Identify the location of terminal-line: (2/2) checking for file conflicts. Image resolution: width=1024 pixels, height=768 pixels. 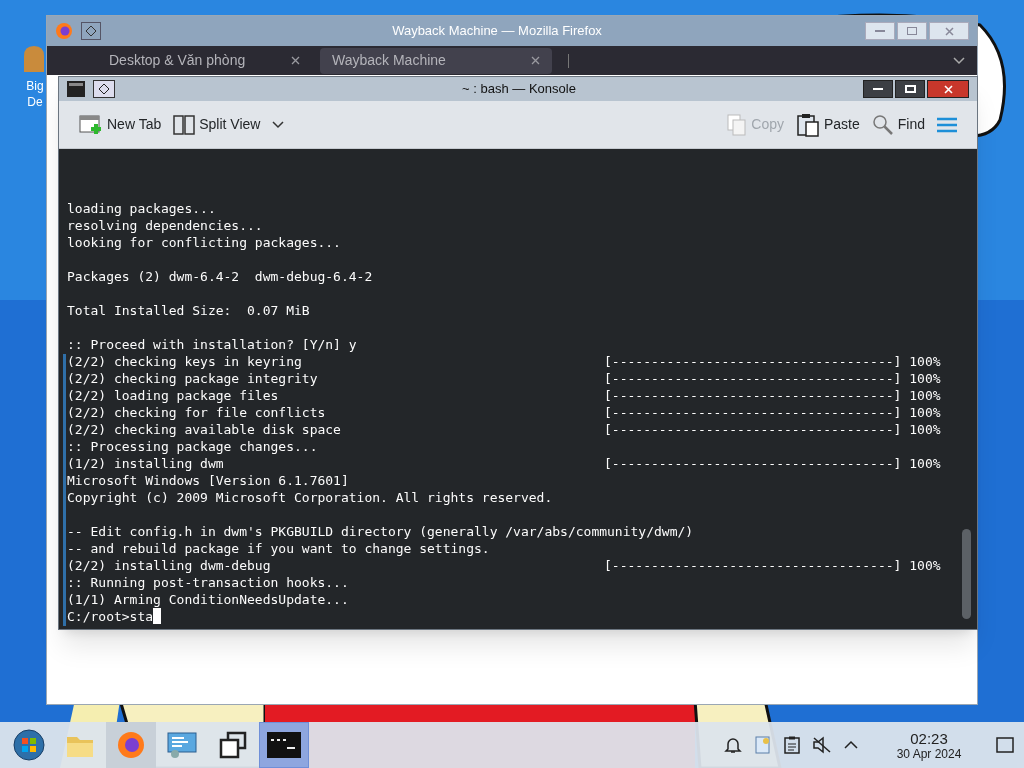
(197, 412).